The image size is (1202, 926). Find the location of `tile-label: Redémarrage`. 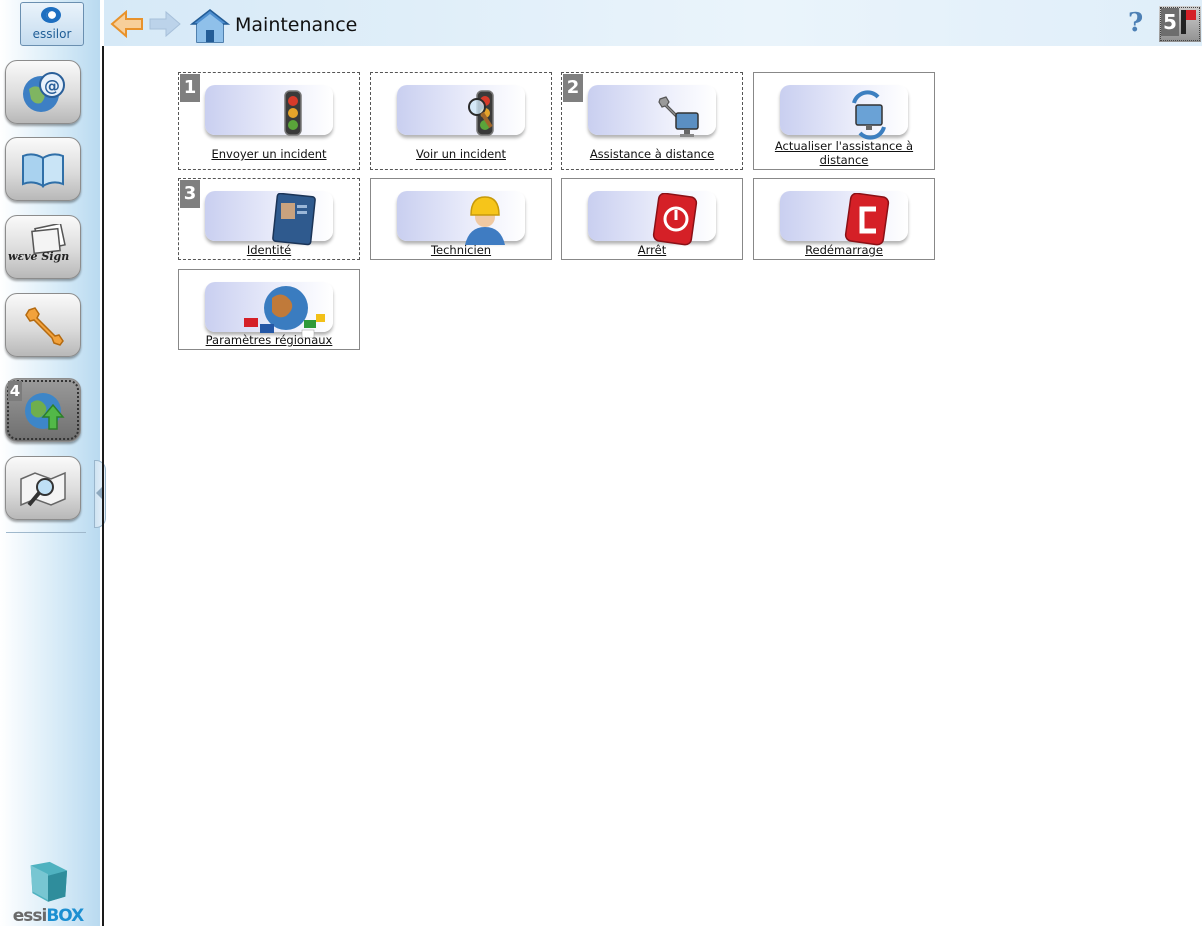

tile-label: Redémarrage is located at coordinates (844, 250).